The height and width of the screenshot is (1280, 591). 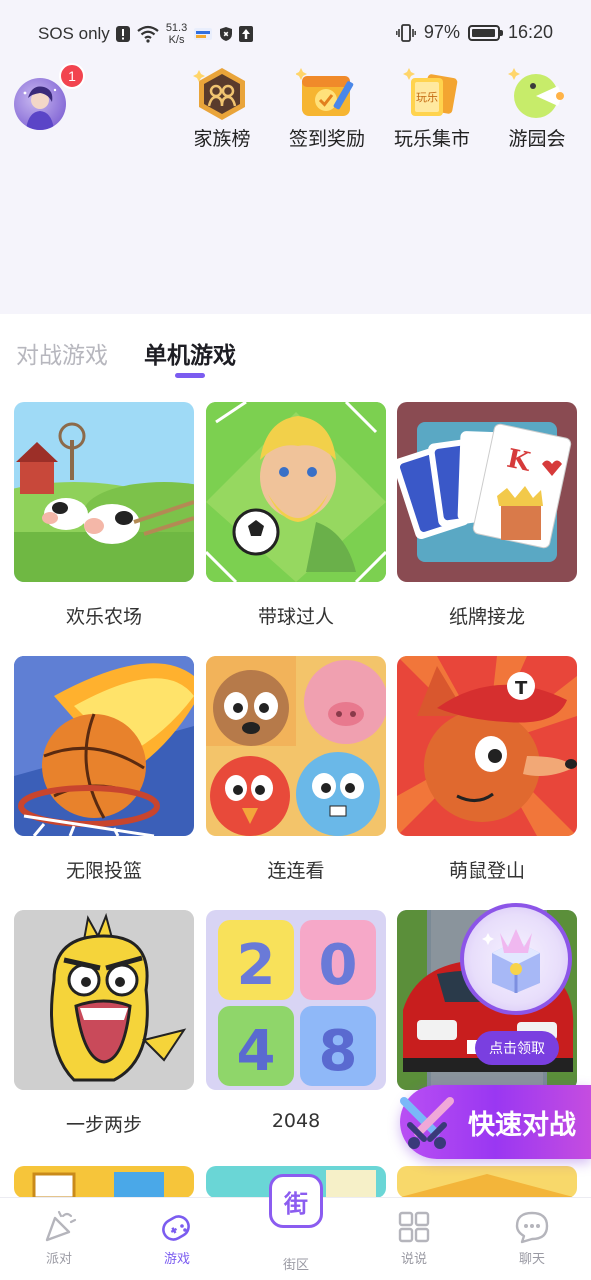 I want to click on entry-checkin-reward: 签到奖励, so click(x=327, y=111).